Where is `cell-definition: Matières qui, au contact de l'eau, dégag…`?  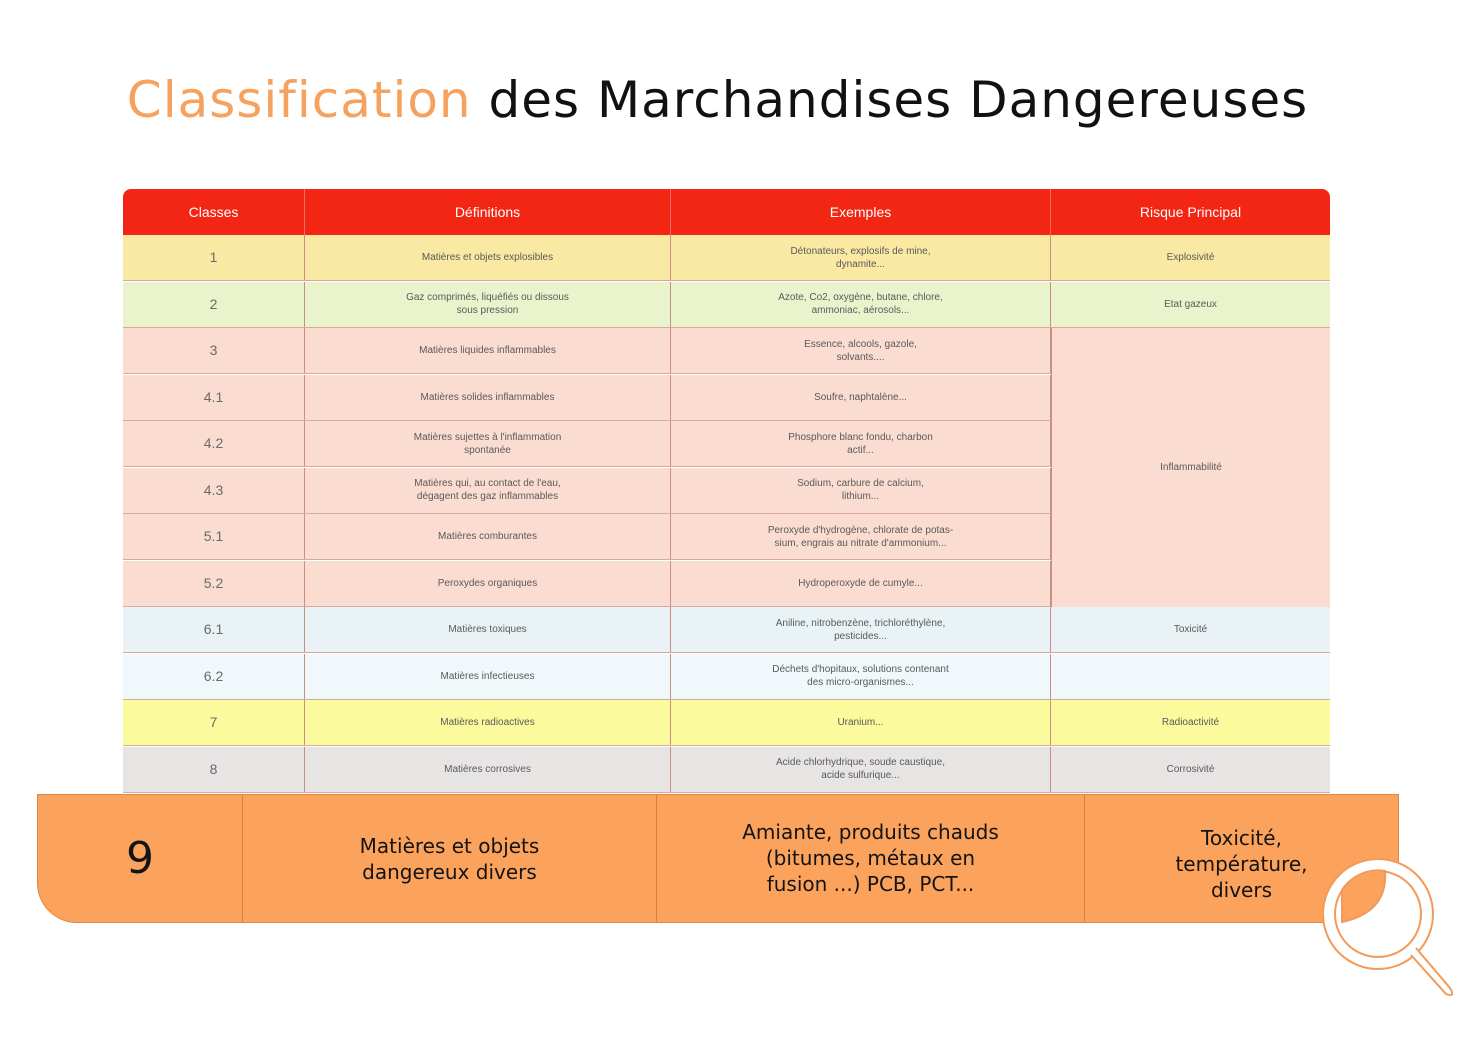
cell-definition: Matières qui, au contact de l'eau, dégag… is located at coordinates (488, 490).